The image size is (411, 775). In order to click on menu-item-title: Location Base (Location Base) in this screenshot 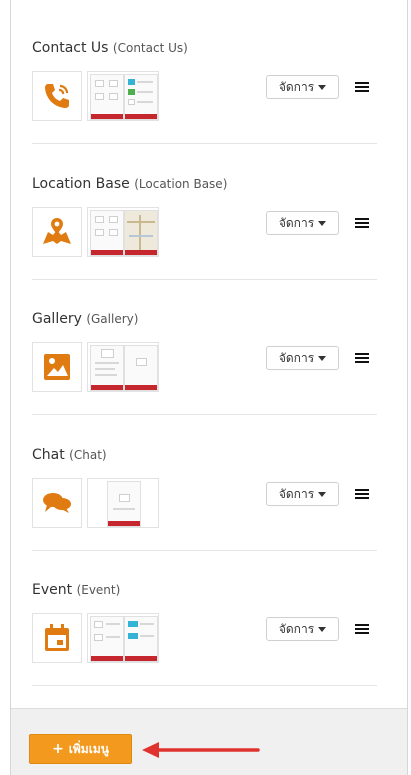, I will do `click(129, 184)`.